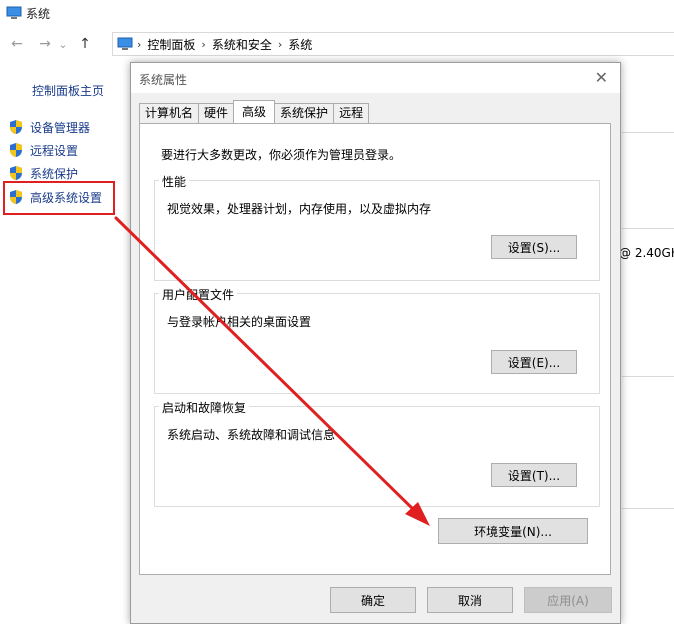 This screenshot has width=674, height=624. What do you see at coordinates (54, 173) in the screenshot?
I see `nav-item-label: 系统保护` at bounding box center [54, 173].